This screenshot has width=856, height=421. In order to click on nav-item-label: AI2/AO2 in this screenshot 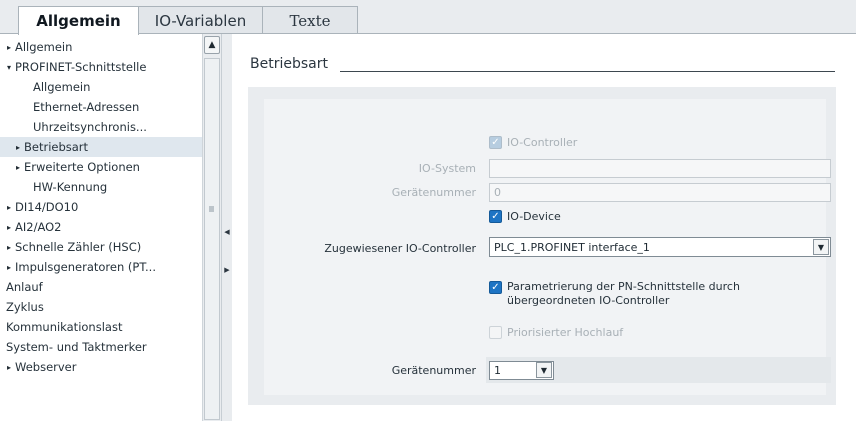, I will do `click(38, 227)`.